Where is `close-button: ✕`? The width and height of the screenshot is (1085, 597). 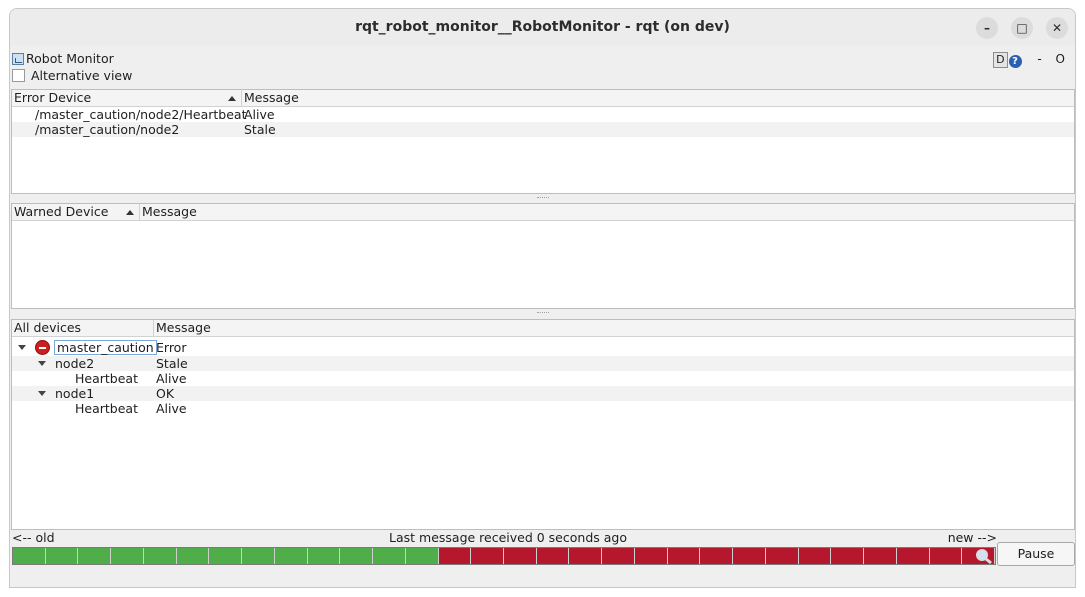
close-button: ✕ is located at coordinates (1057, 28).